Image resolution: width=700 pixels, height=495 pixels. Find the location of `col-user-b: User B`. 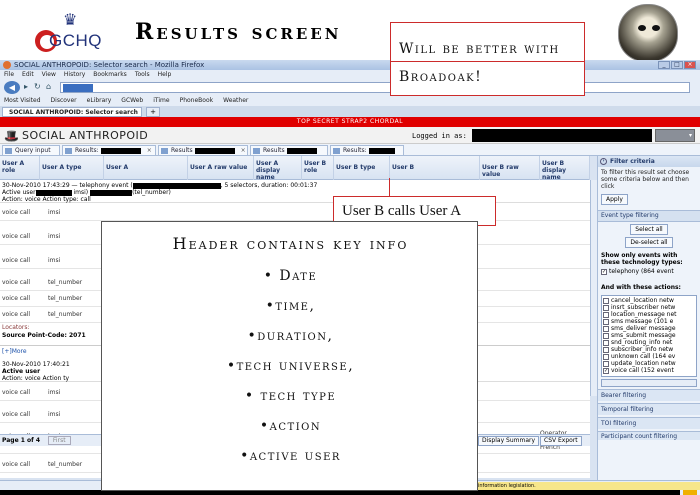

col-user-b: User B is located at coordinates (435, 168).